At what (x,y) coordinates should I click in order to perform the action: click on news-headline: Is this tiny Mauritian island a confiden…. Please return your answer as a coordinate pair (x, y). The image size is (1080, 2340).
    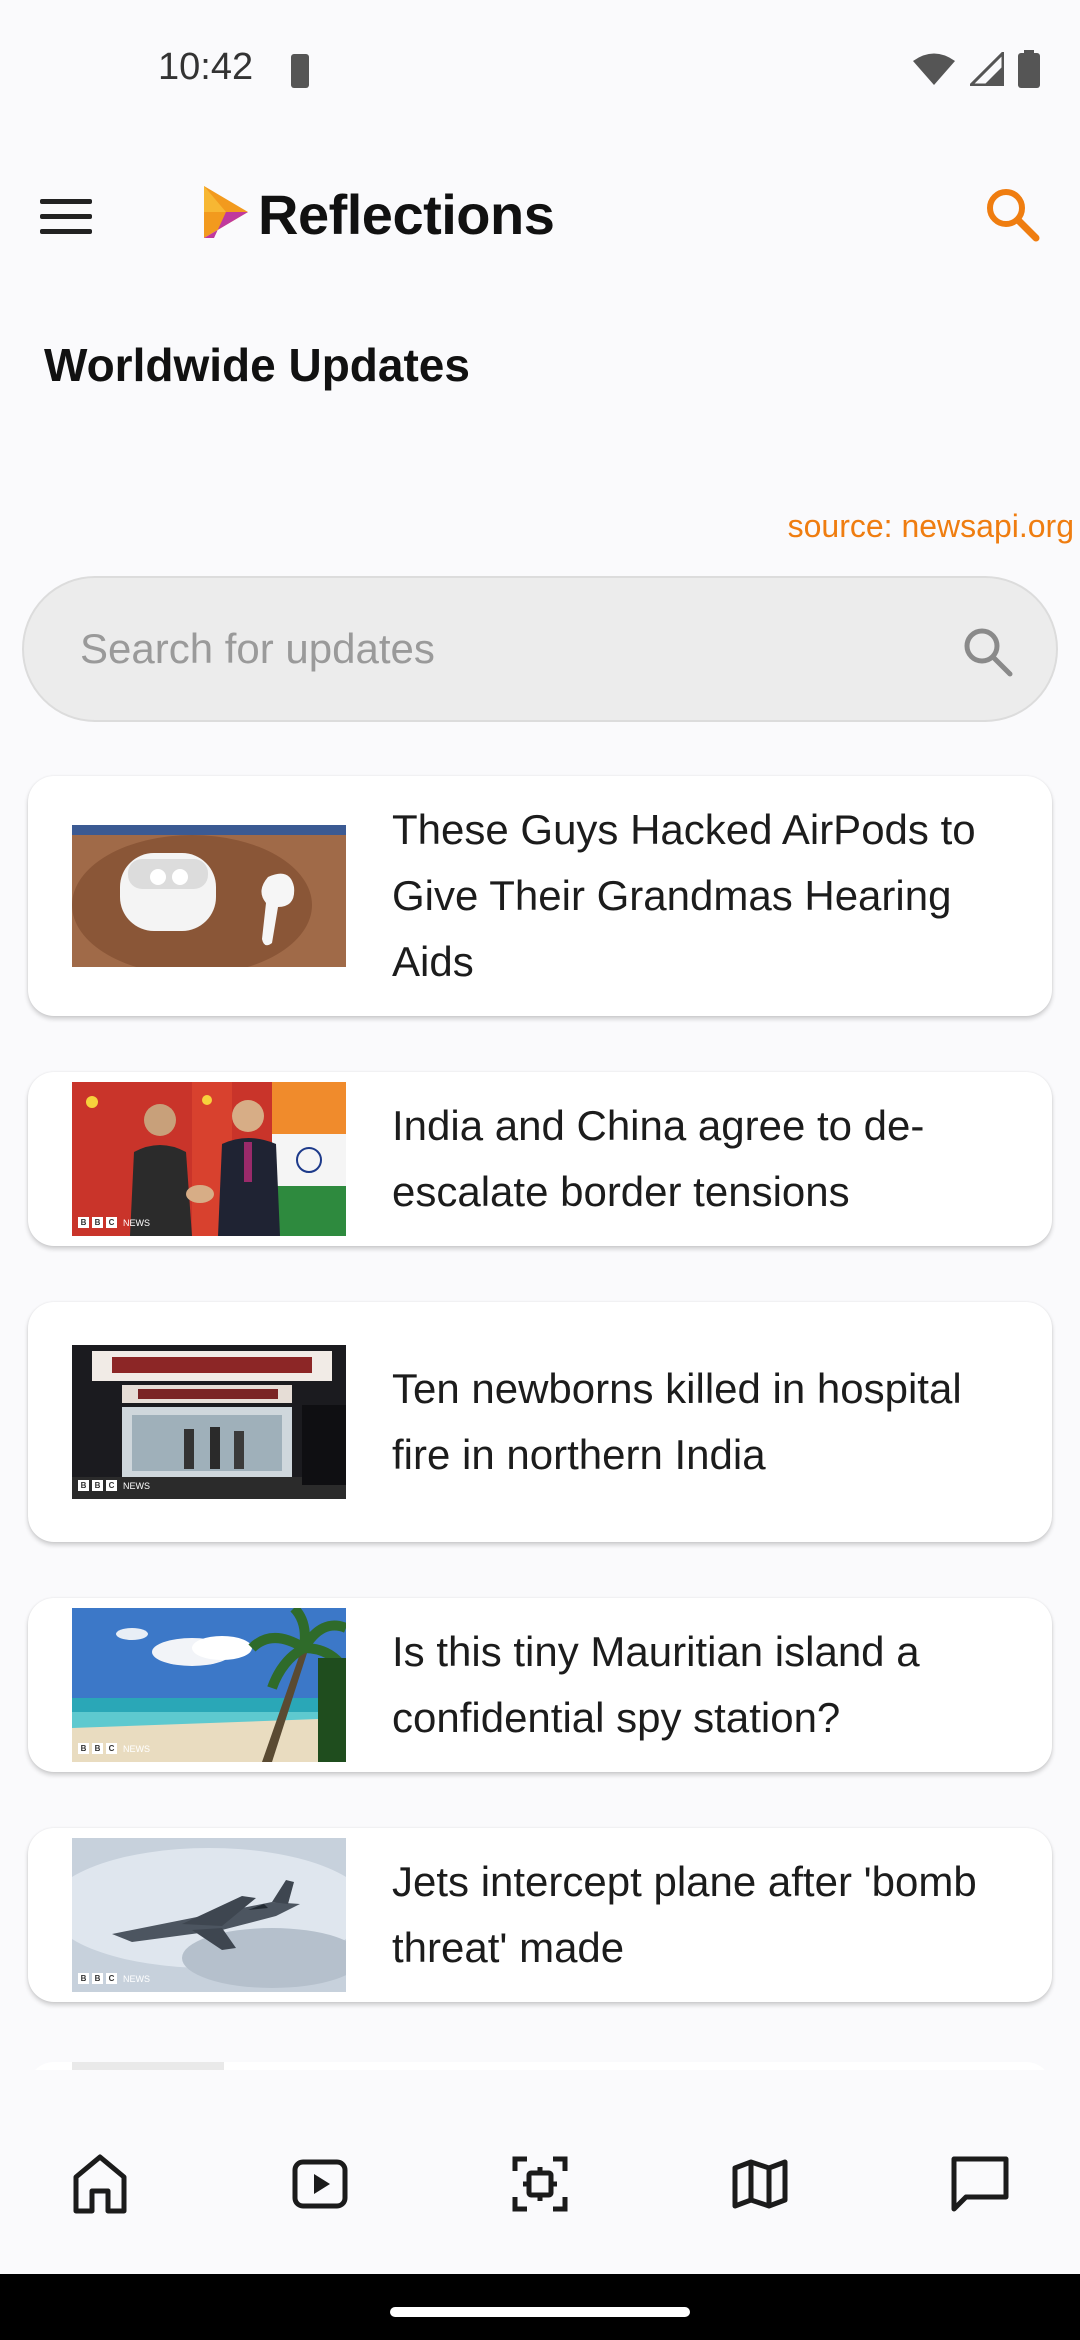
    Looking at the image, I should click on (656, 1684).